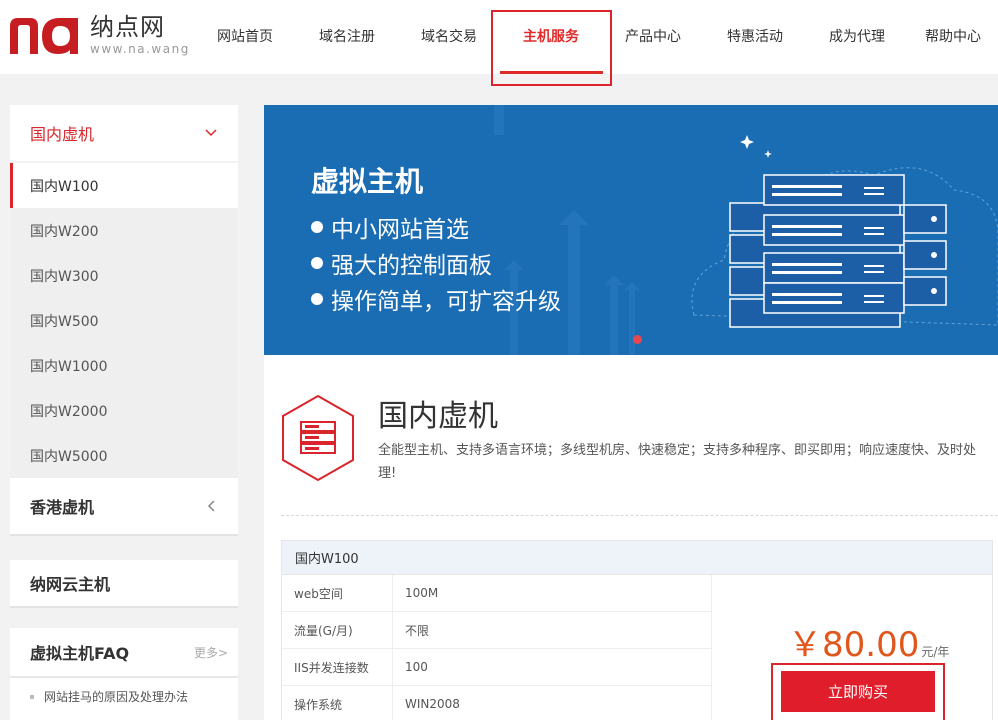 The width and height of the screenshot is (998, 720). I want to click on sidebar-faq: 虚拟主机FAQ 更多> 网站挂马的原因及处理办法, so click(124, 674).